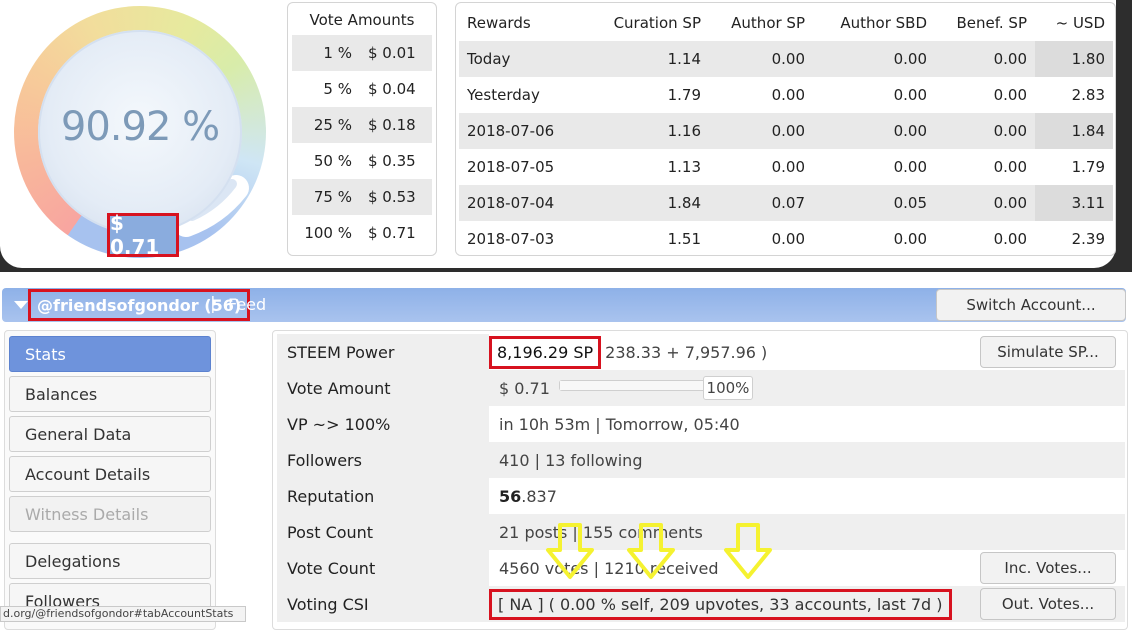 This screenshot has height=630, width=1132. What do you see at coordinates (545, 352) in the screenshot?
I see `steem-power-value: 8,196.29 SP` at bounding box center [545, 352].